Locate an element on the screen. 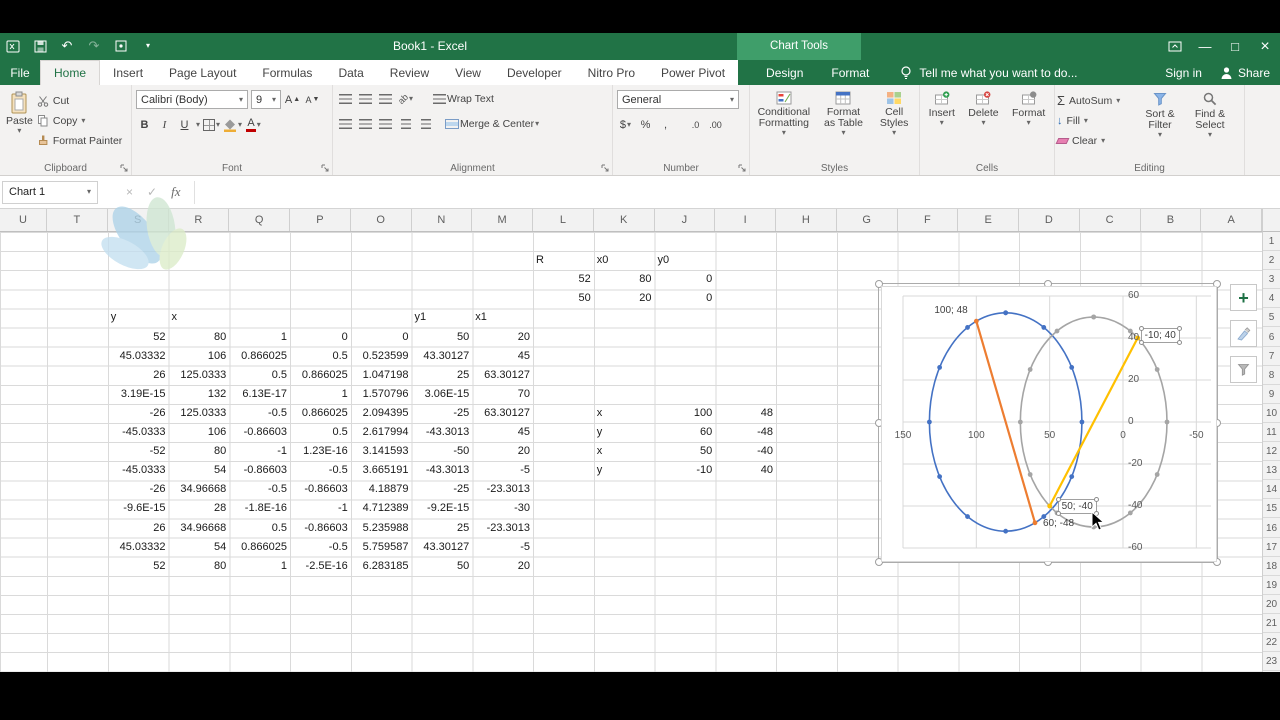  row-header-10: 10 is located at coordinates (1271, 413).